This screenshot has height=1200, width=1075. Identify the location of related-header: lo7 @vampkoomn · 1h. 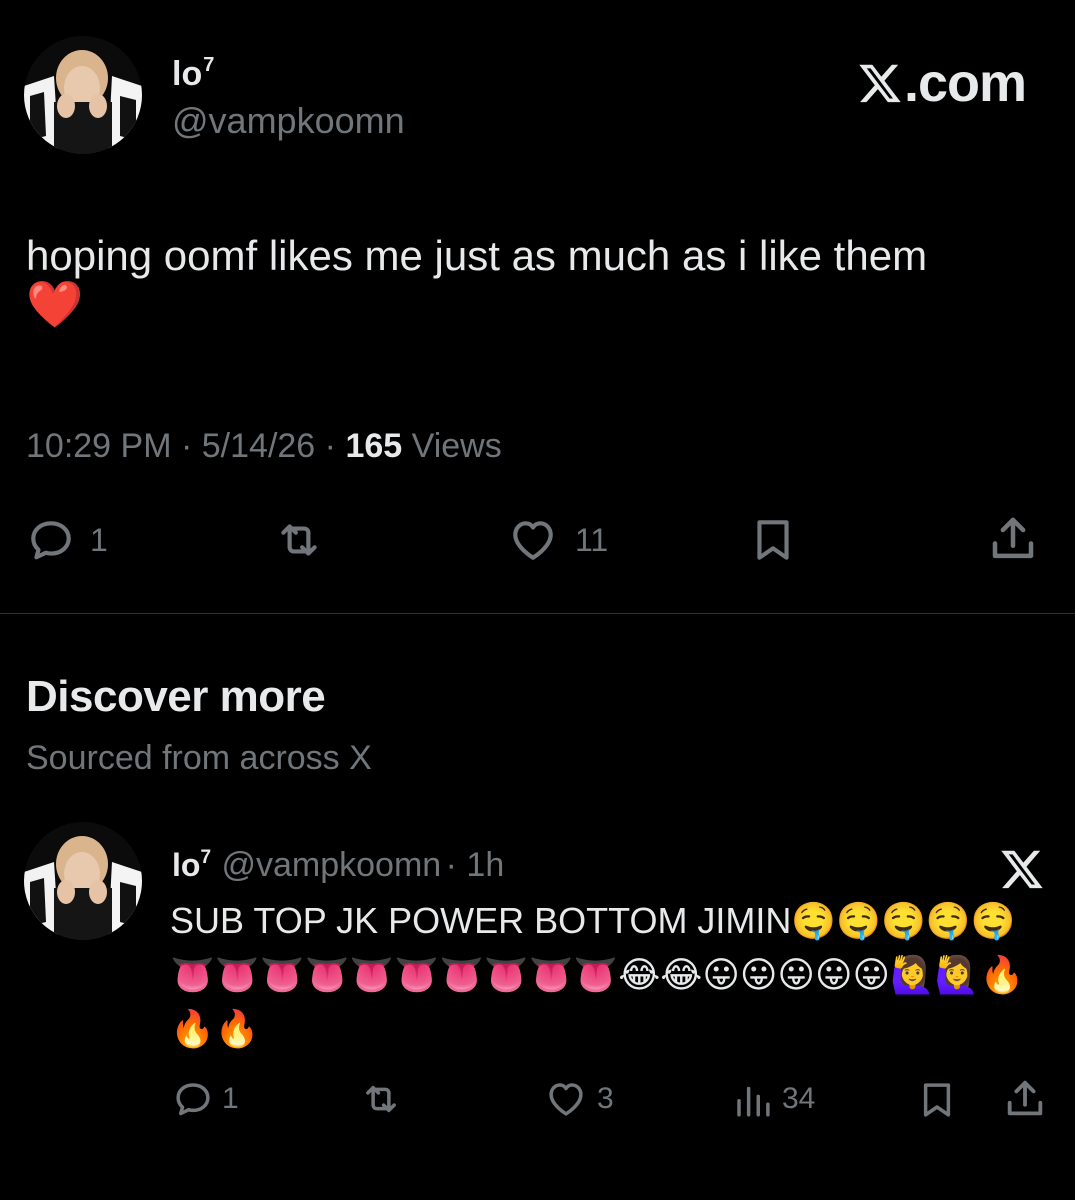
(338, 865).